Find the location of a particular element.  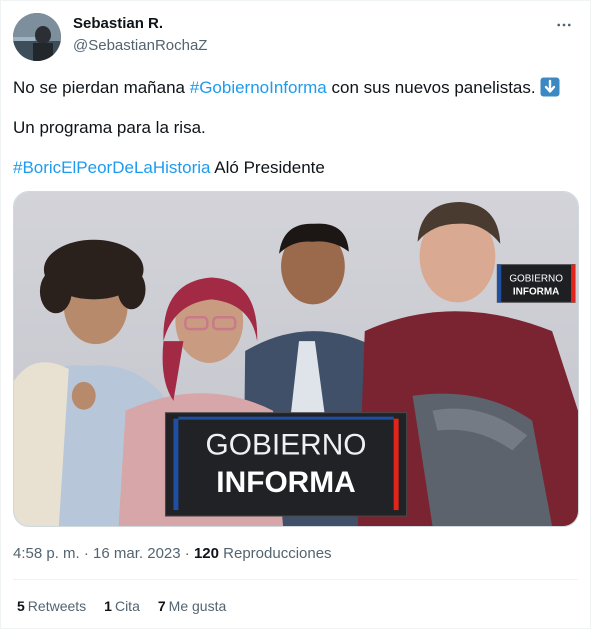

tweet-time: 4:58 p. m. is located at coordinates (46, 553).